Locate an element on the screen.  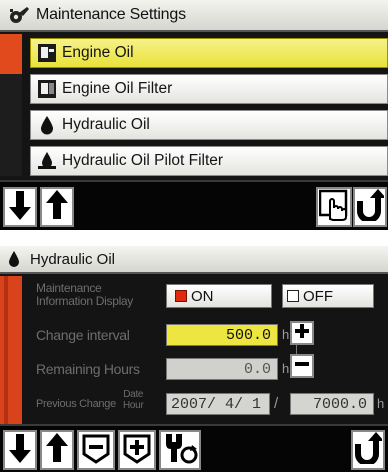
menu-item-label: Engine Oil is located at coordinates (98, 52).